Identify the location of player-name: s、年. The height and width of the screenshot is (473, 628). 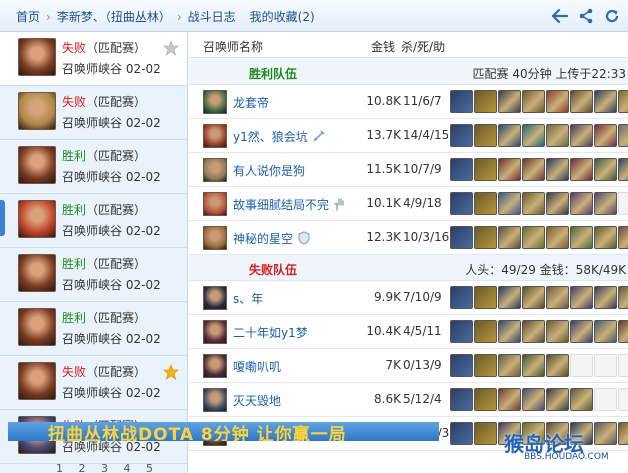
(248, 298).